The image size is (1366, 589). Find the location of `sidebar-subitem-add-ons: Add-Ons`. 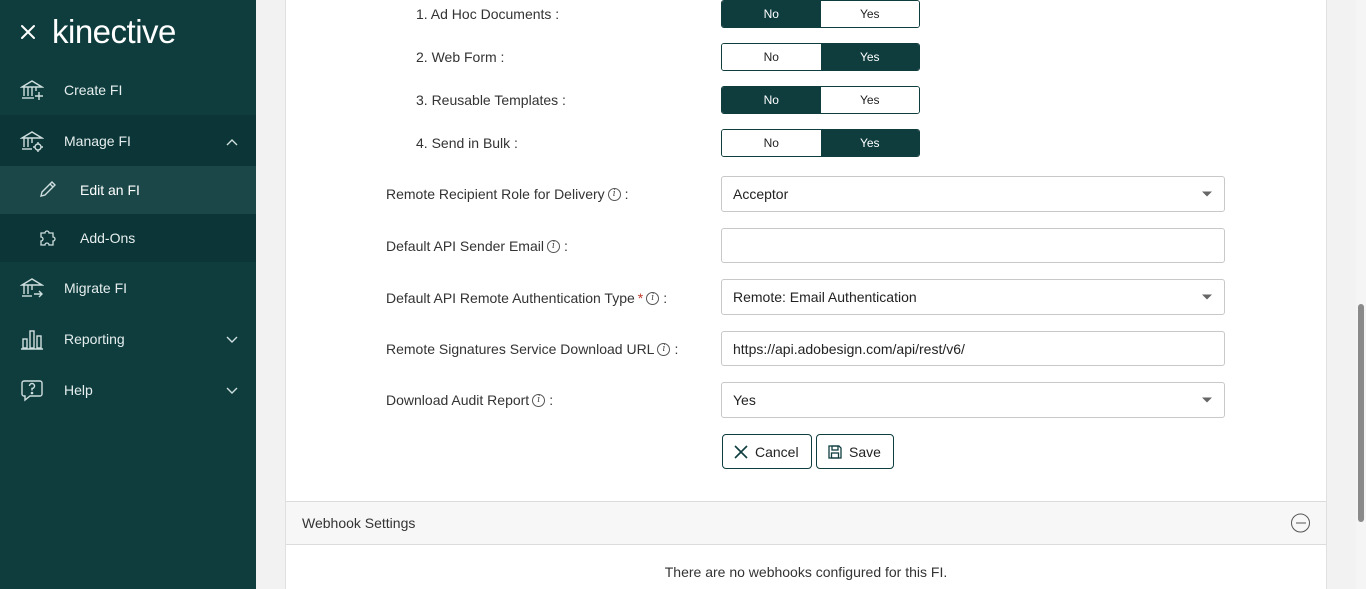

sidebar-subitem-add-ons: Add-Ons is located at coordinates (128, 238).